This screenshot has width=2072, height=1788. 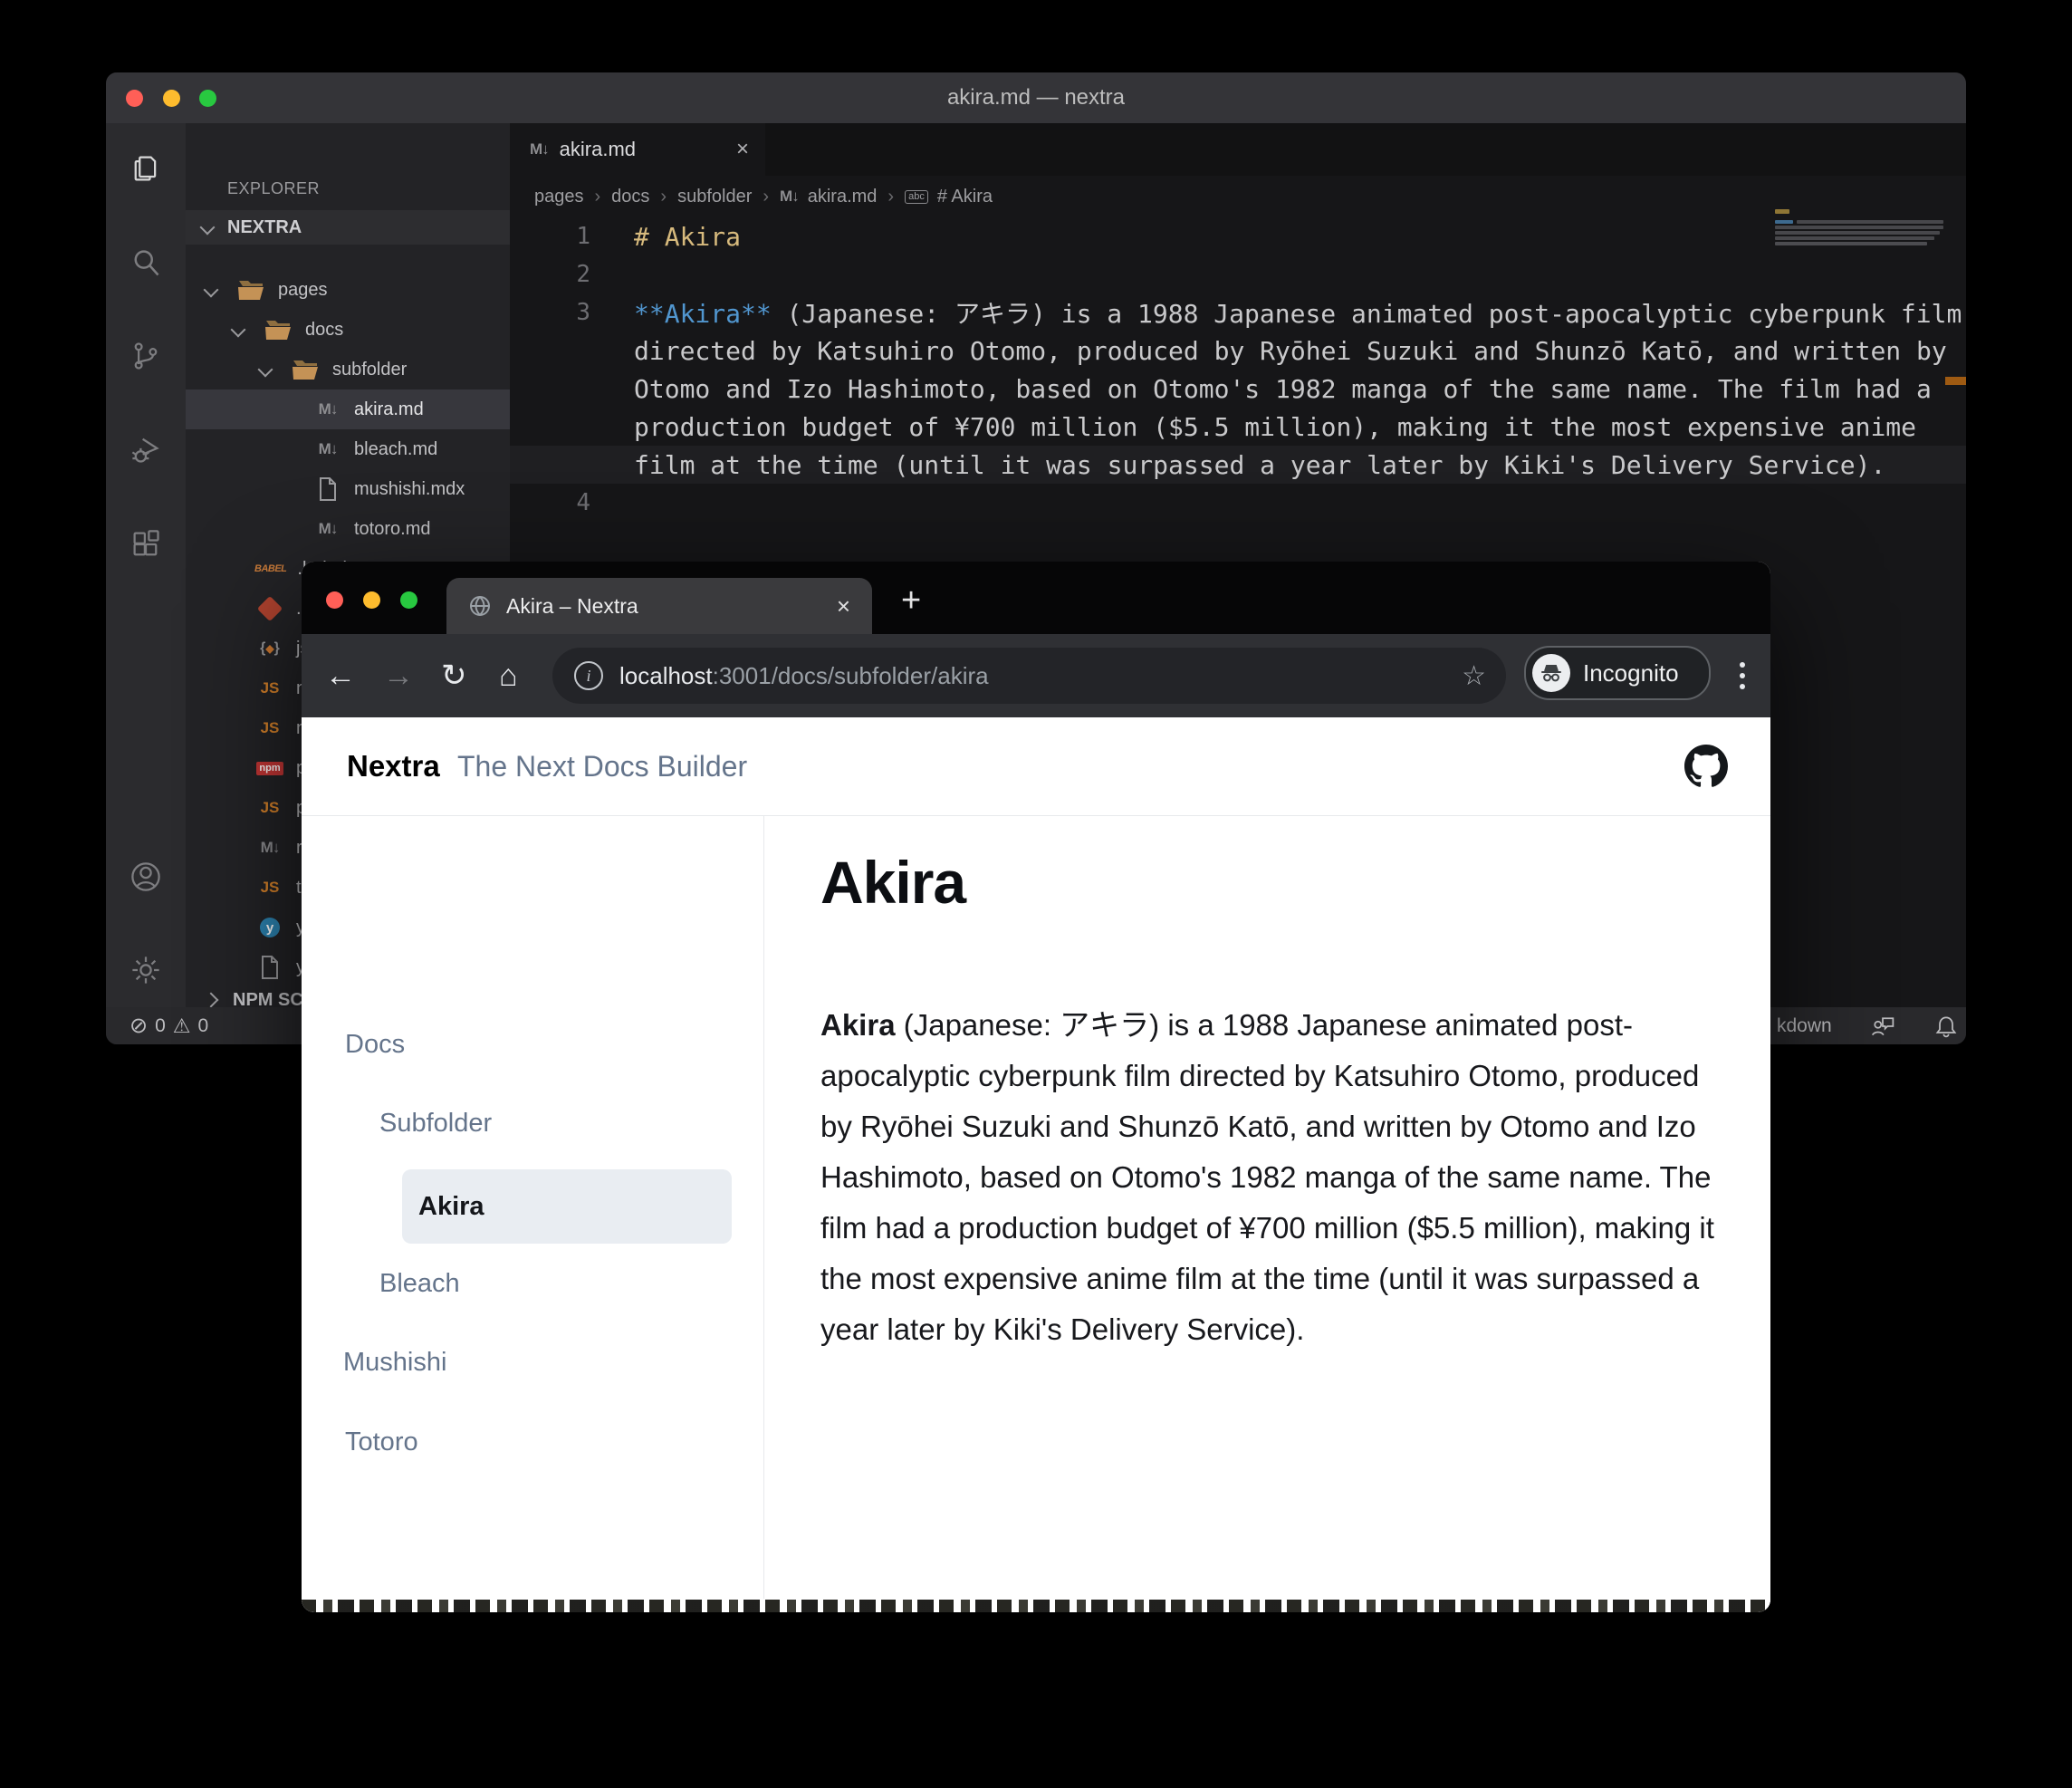 What do you see at coordinates (161, 1025) in the screenshot?
I see `error-count: 0` at bounding box center [161, 1025].